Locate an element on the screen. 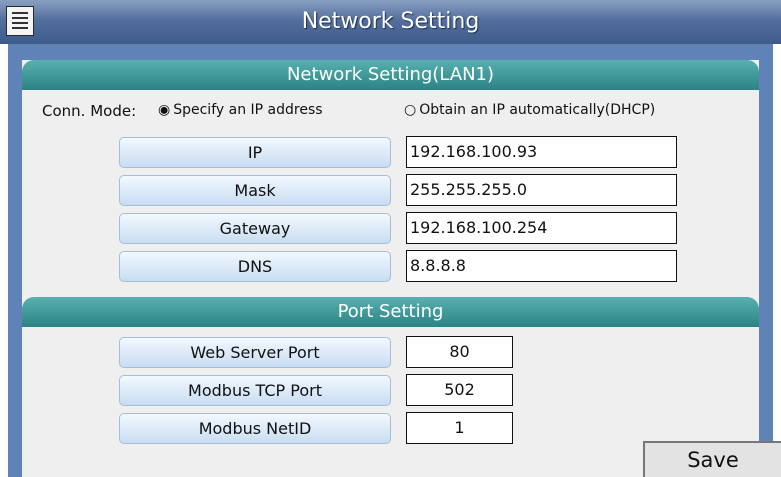  title-bar: Network Setting is located at coordinates (390, 22).